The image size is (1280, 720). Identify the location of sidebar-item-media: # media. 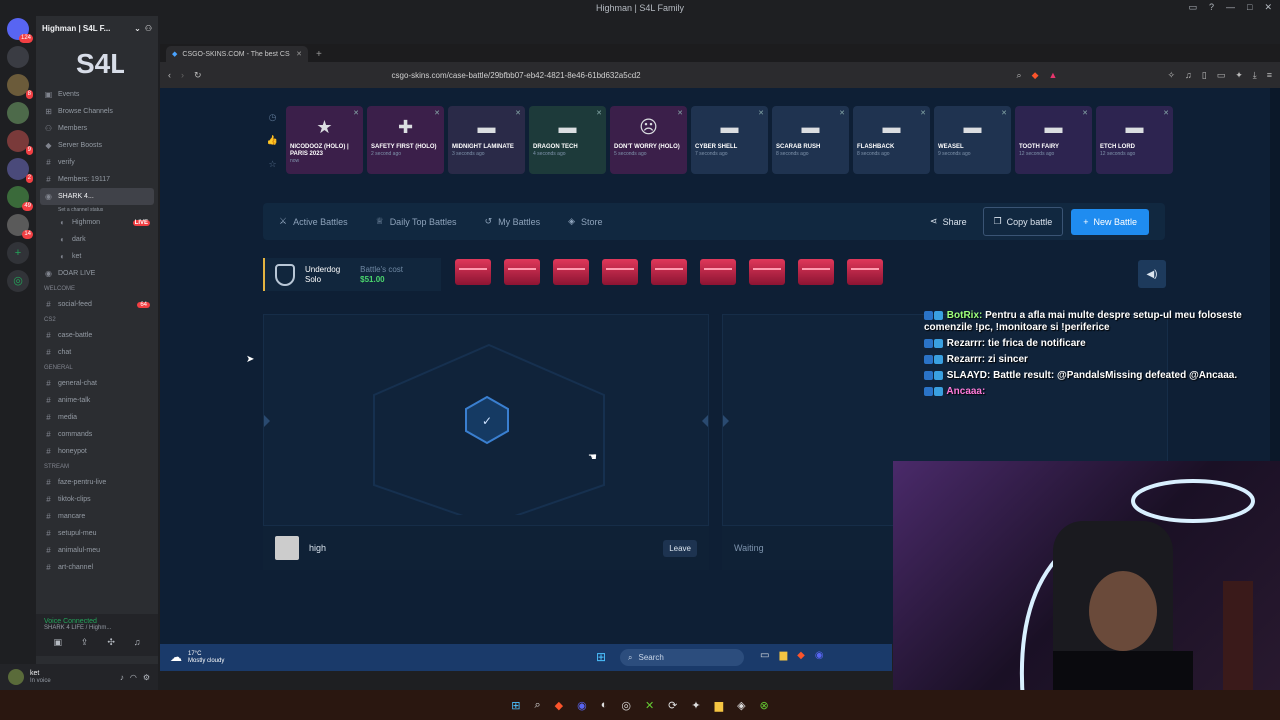
(97, 417).